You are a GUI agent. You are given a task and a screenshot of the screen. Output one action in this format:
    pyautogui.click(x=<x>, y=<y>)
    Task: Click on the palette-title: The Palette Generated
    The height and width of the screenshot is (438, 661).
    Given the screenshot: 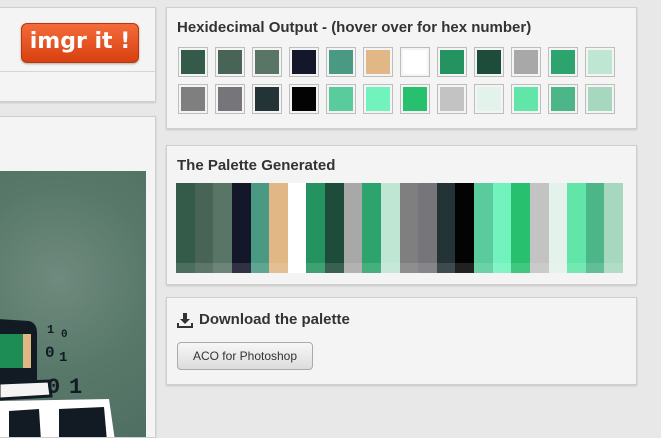 What is the action you would take?
    pyautogui.click(x=256, y=165)
    